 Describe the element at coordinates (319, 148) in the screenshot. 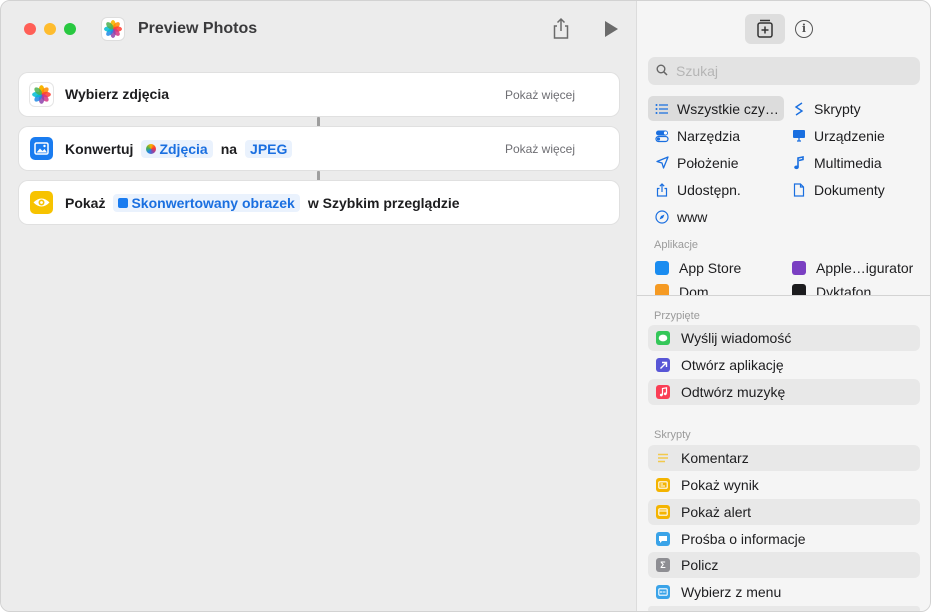

I see `action-convert-image: Konwertuj Zdjęcia na JPEG Pokaż więcej` at that location.